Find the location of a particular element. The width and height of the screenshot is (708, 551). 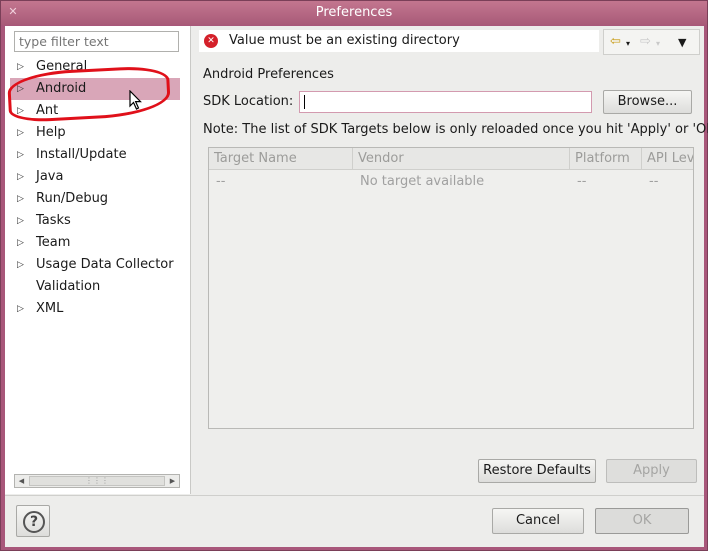

tree-item-help: ▷ Help is located at coordinates (97, 133).